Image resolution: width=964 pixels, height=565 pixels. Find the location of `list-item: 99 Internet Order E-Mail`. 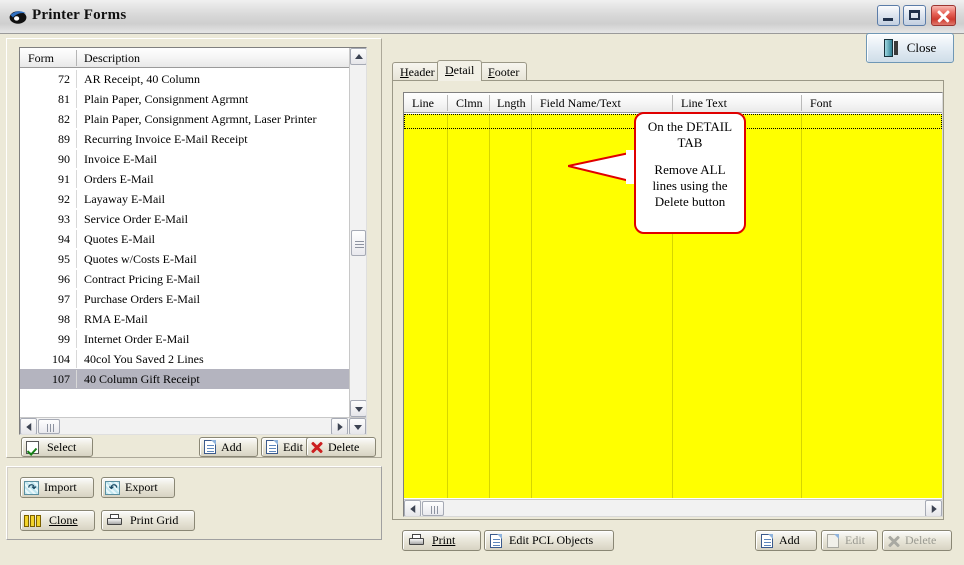

list-item: 99 Internet Order E-Mail is located at coordinates (184, 339).